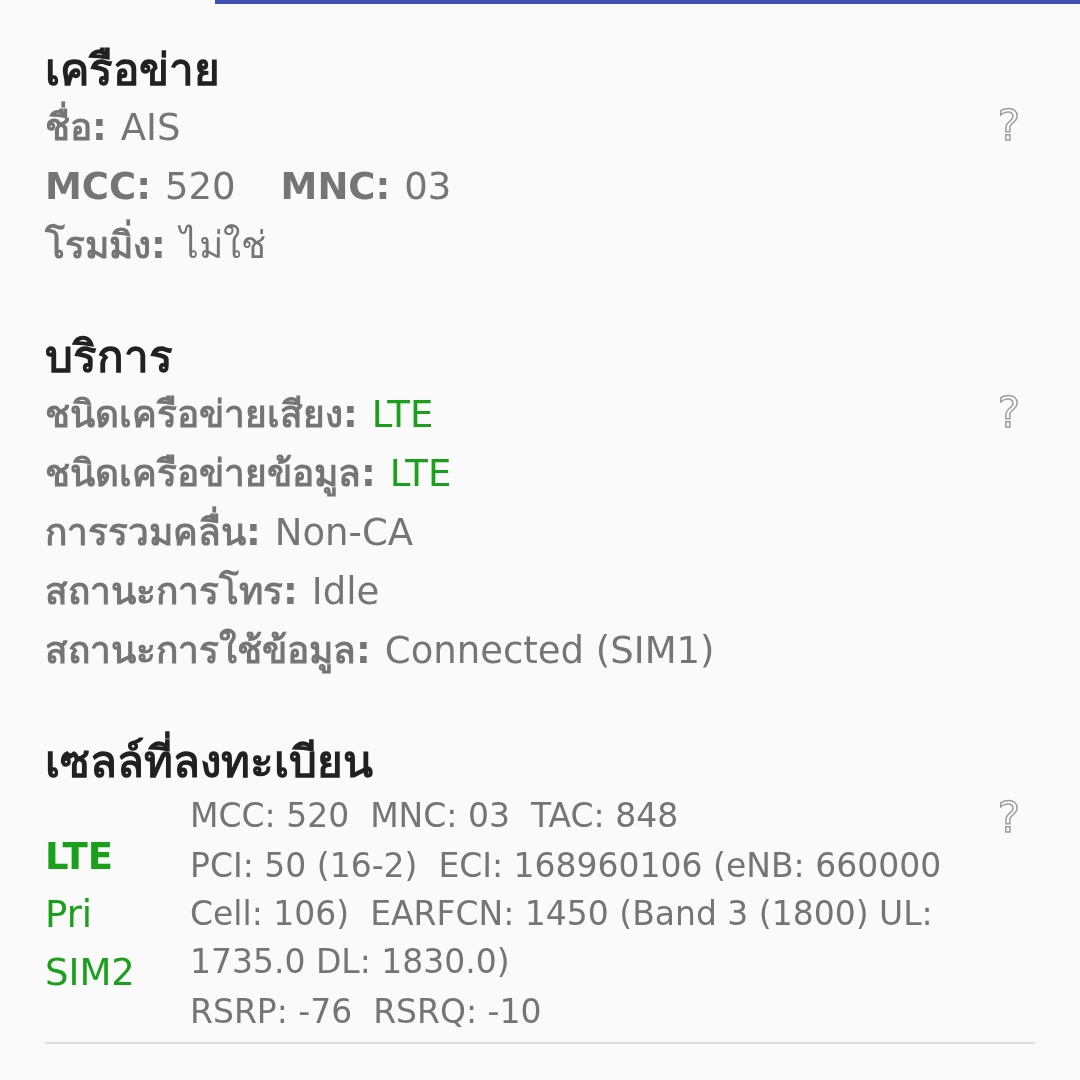 The width and height of the screenshot is (1080, 1080). What do you see at coordinates (210, 474) in the screenshot?
I see `field-label: ชนิดเครือข่ายข้อมูล:` at bounding box center [210, 474].